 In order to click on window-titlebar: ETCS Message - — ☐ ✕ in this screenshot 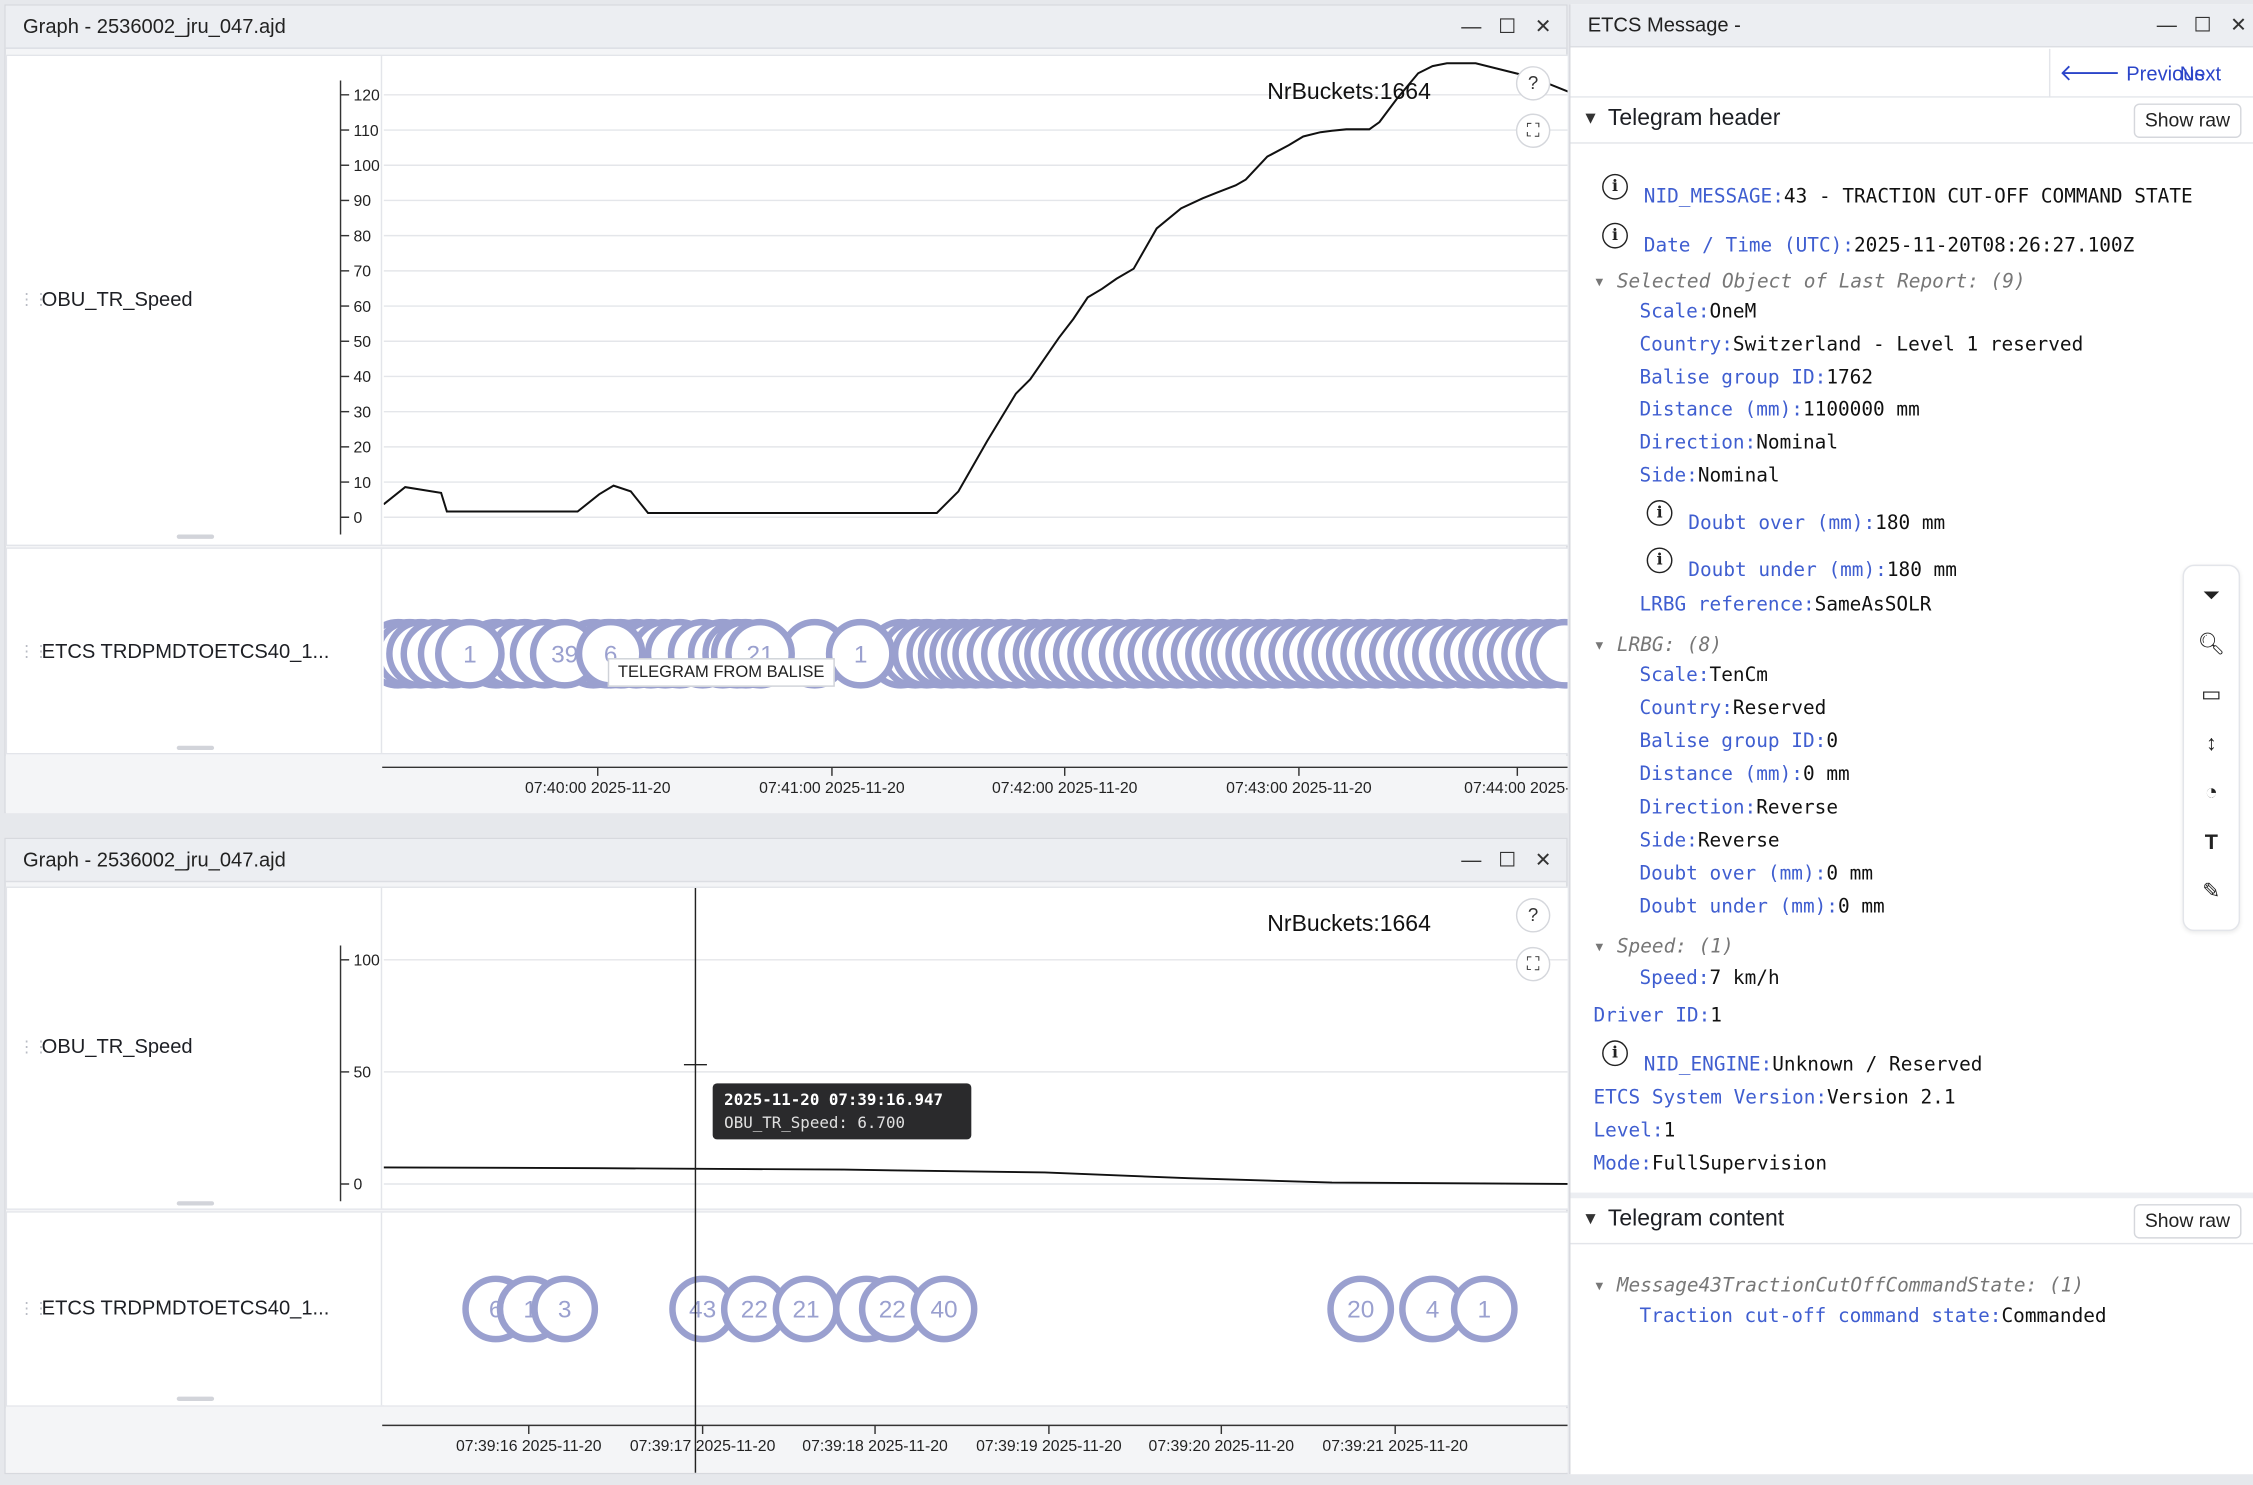, I will do `click(1911, 26)`.